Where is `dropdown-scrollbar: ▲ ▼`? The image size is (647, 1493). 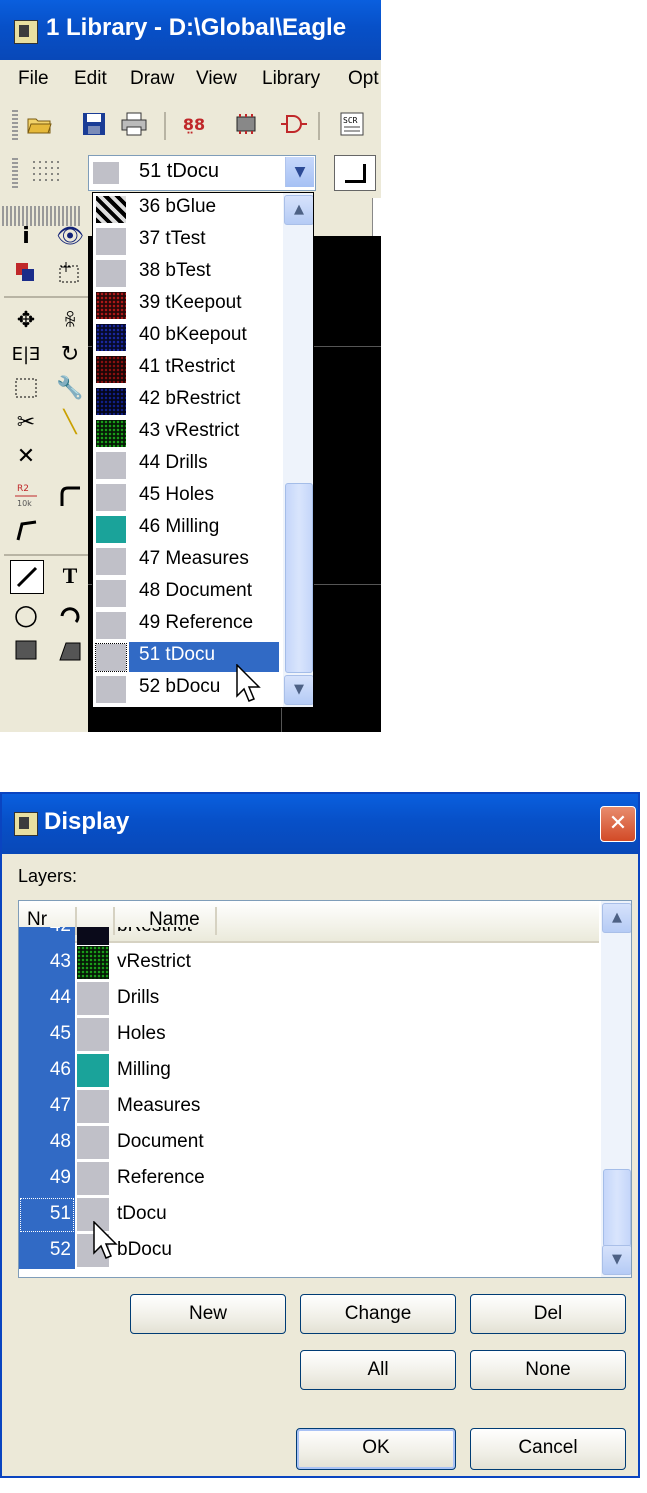
dropdown-scrollbar: ▲ ▼ is located at coordinates (298, 450).